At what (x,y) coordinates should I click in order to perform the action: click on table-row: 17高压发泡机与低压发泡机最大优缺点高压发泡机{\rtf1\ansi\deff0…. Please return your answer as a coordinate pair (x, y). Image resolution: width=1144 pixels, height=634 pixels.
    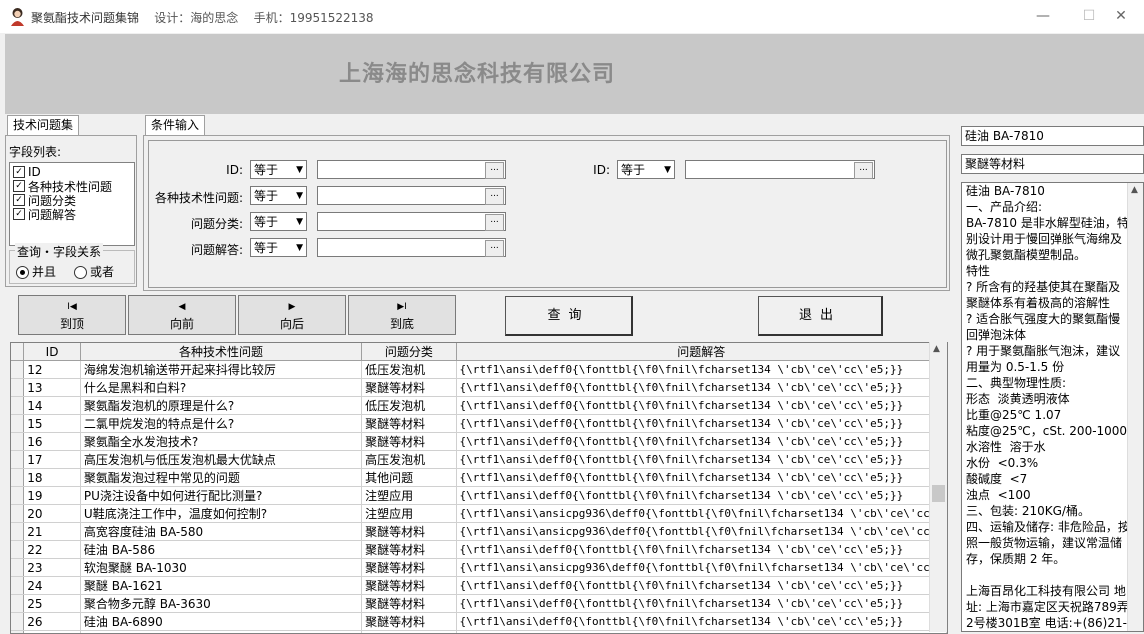
    Looking at the image, I should click on (479, 460).